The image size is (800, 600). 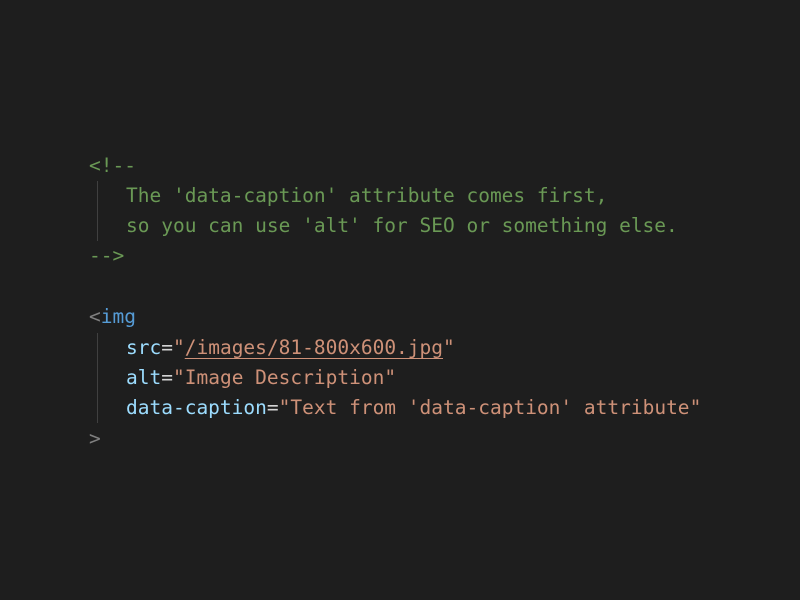 I want to click on tag-close-bracket: >, so click(x=95, y=438).